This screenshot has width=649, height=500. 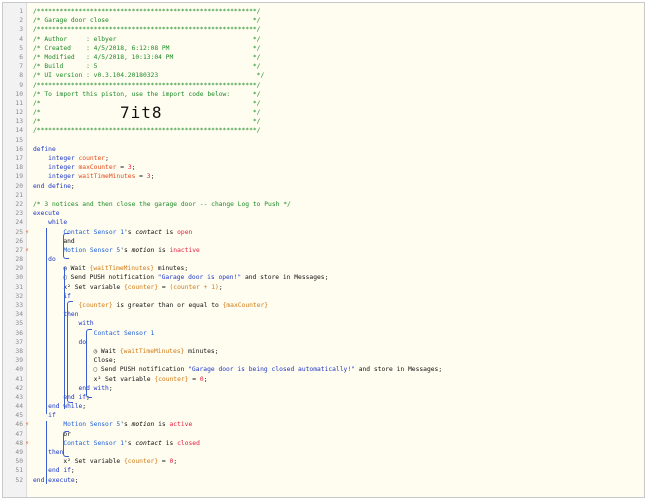 What do you see at coordinates (94, 287) in the screenshot?
I see `code-token: x² Set variable` at bounding box center [94, 287].